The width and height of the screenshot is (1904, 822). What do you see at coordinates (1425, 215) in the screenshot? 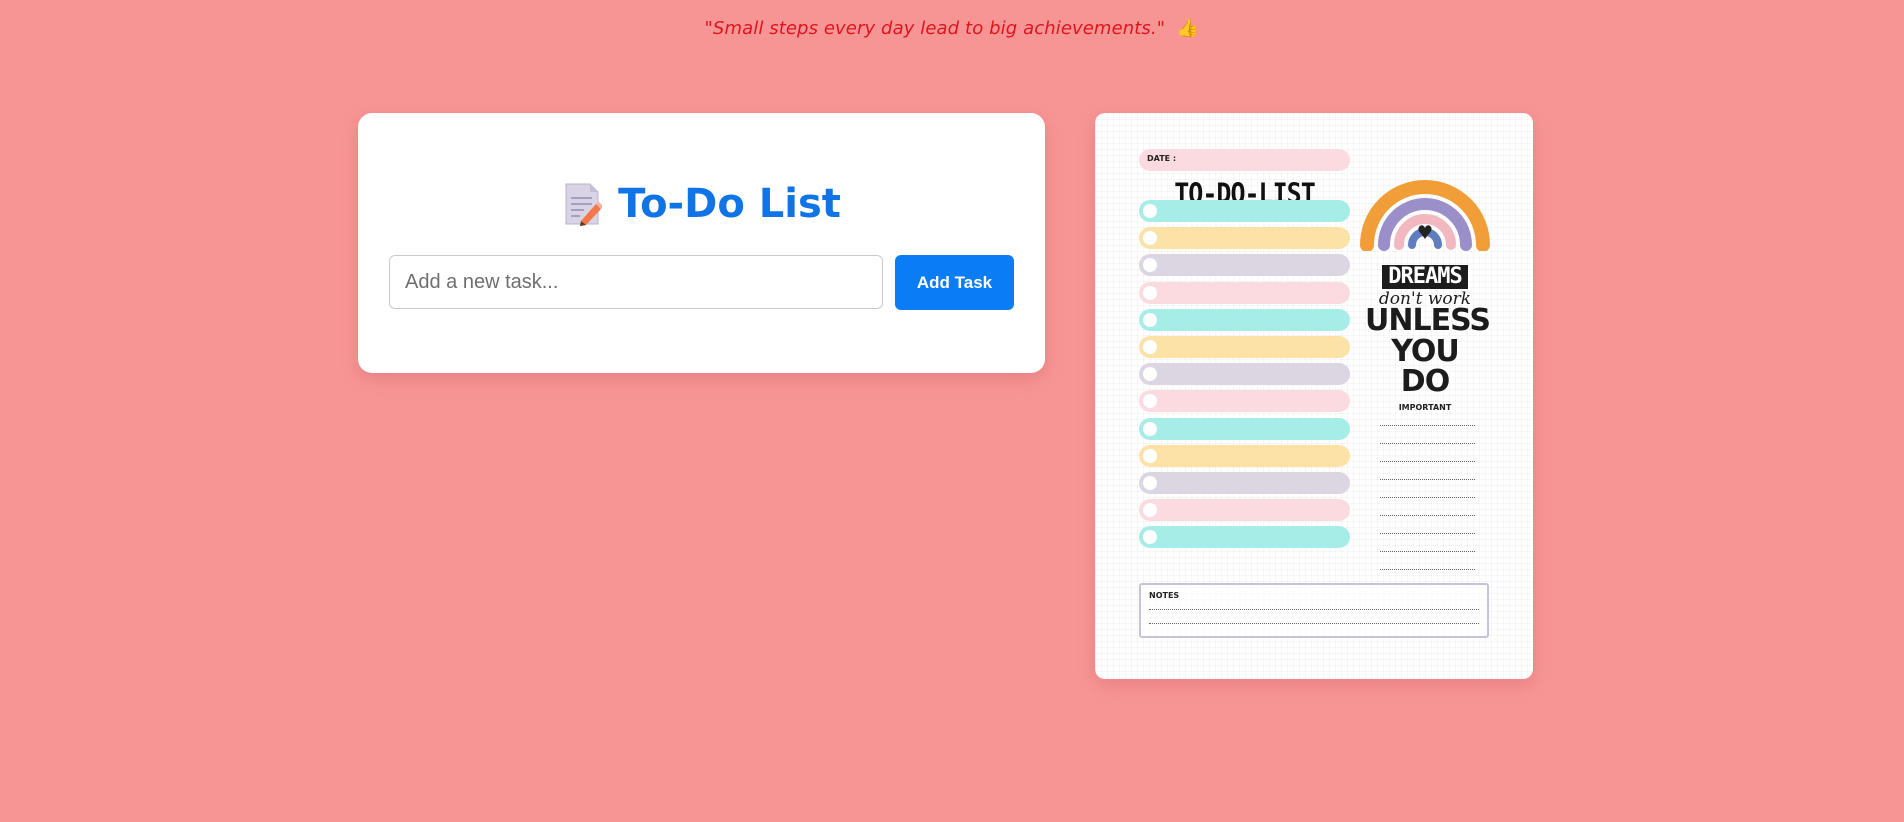
I see `rainbow-icon` at bounding box center [1425, 215].